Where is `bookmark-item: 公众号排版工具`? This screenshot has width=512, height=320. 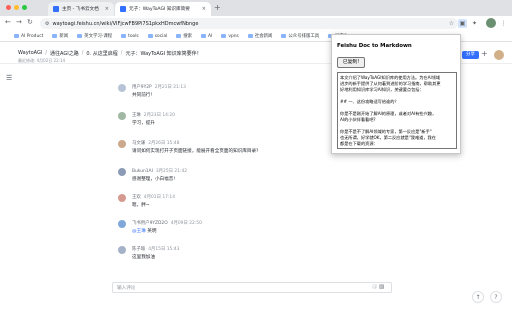
bookmark-item: 公众号排版工具 is located at coordinates (300, 36).